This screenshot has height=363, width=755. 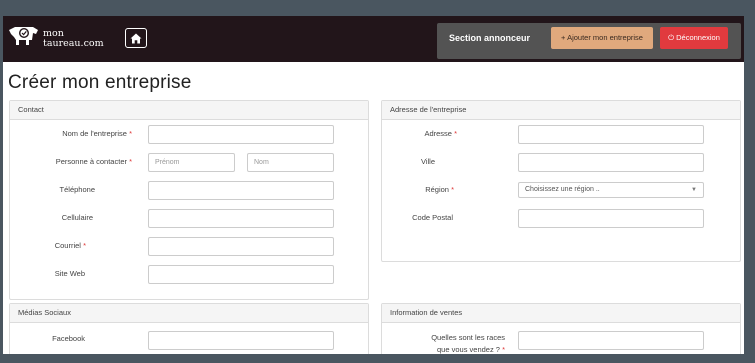 I want to click on cell-label: Cellulaire, so click(x=77, y=217).